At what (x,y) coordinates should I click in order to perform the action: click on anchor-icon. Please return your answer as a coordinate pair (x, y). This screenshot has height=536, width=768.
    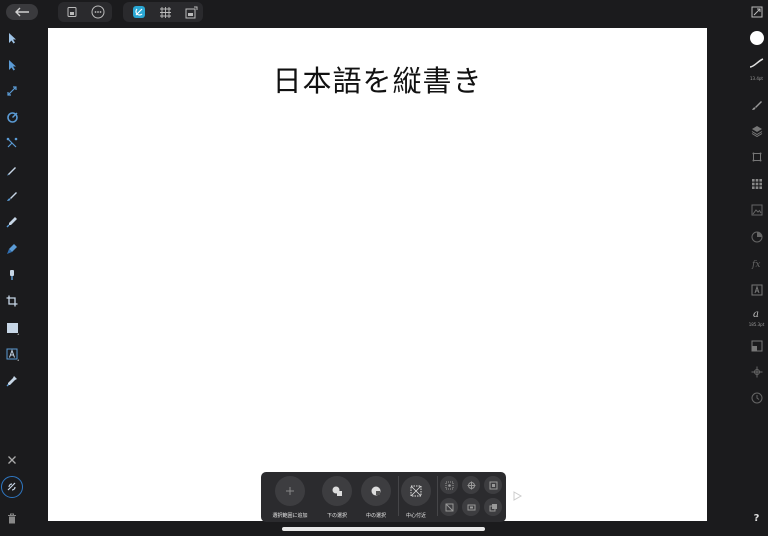
    Looking at the image, I should click on (756, 372).